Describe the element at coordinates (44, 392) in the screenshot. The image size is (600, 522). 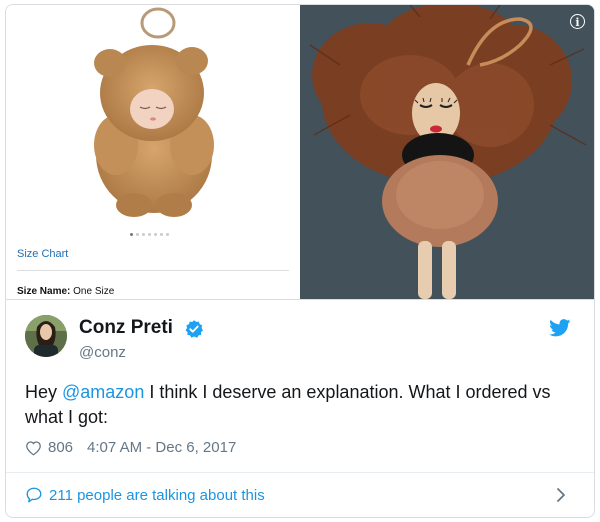
I see `tweet-text-prefix: Hey` at that location.